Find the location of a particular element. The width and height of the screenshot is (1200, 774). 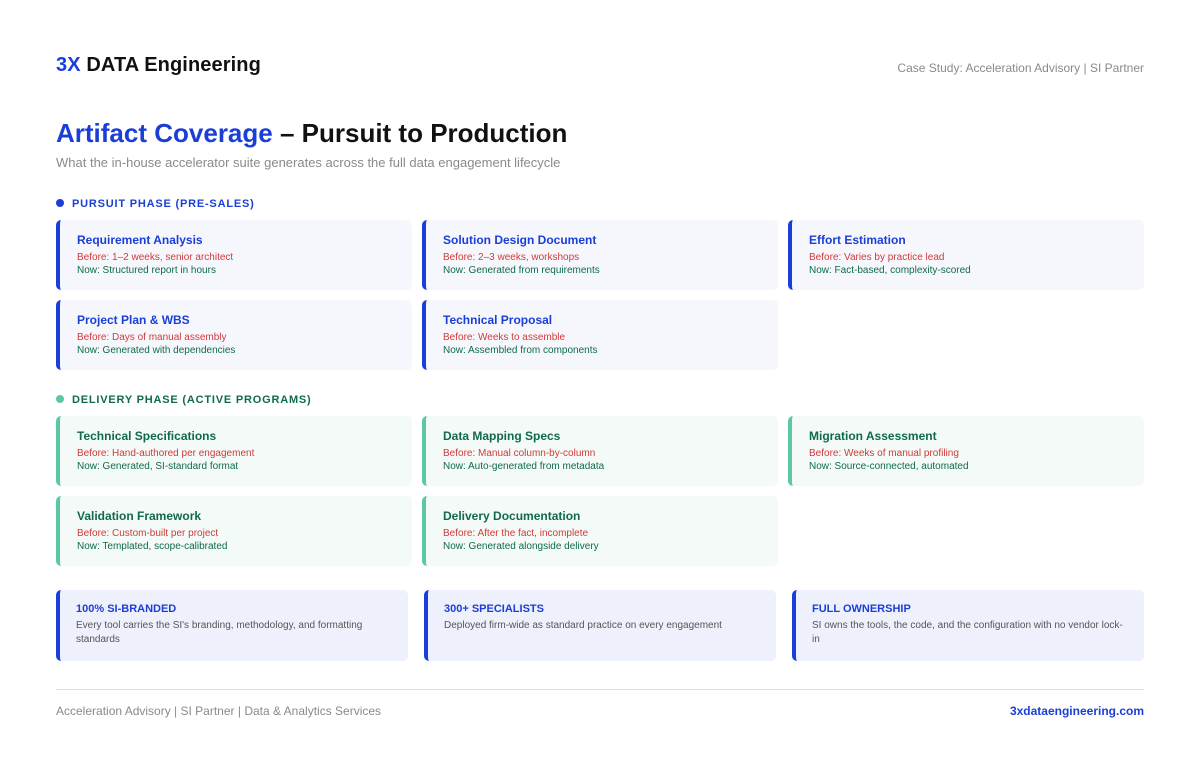

card-now: Now: Templated, scope-calibrated is located at coordinates (152, 546).